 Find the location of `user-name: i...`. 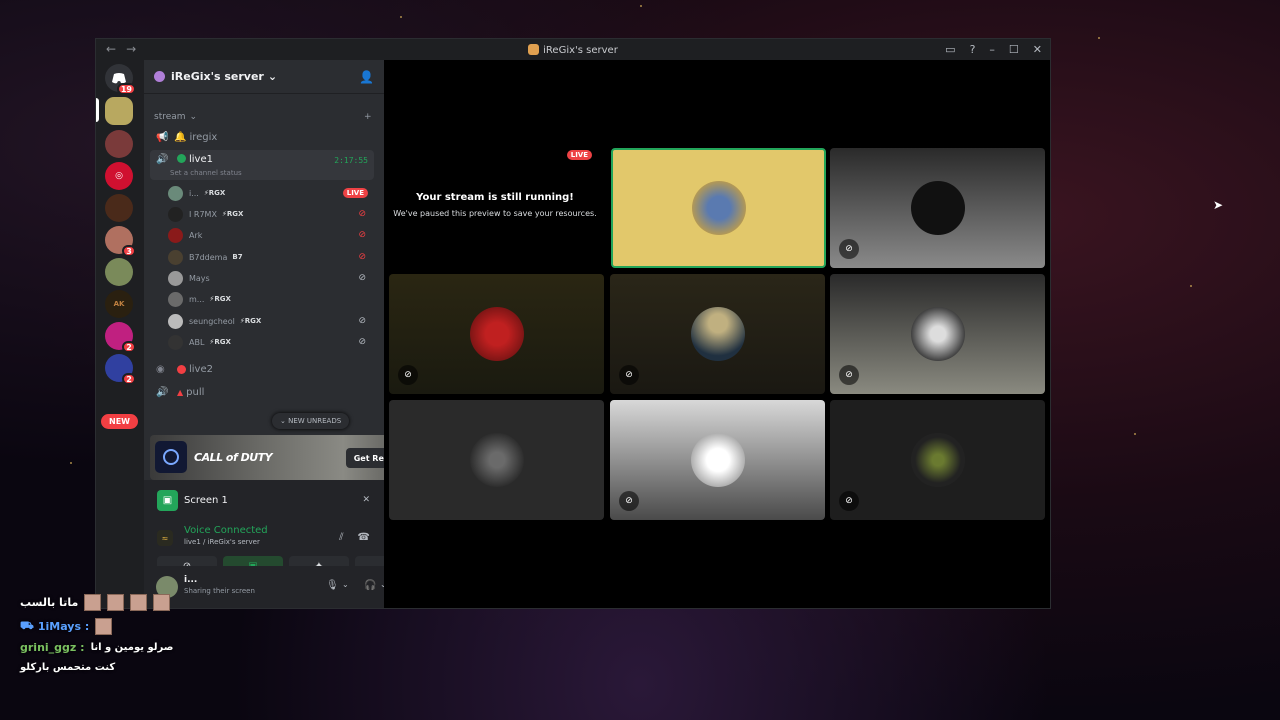

user-name: i... is located at coordinates (194, 193).